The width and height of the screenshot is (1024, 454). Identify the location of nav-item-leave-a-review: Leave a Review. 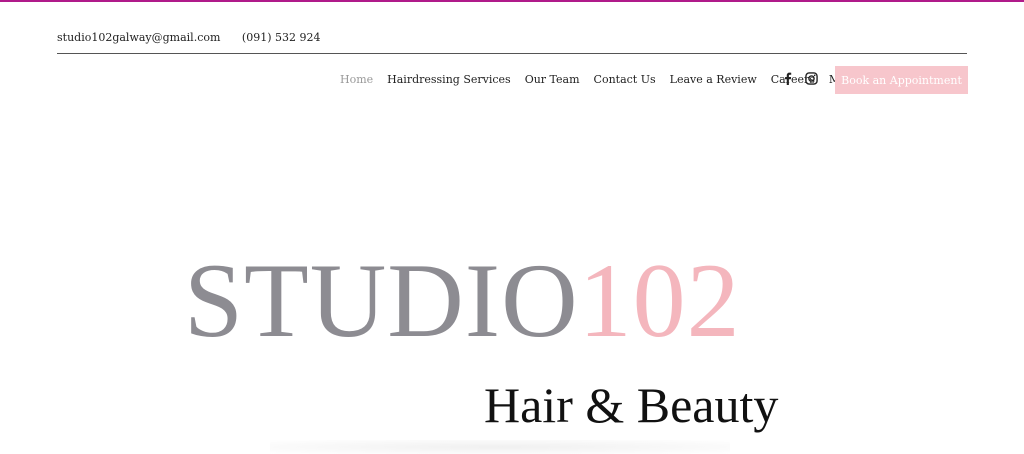
(713, 79).